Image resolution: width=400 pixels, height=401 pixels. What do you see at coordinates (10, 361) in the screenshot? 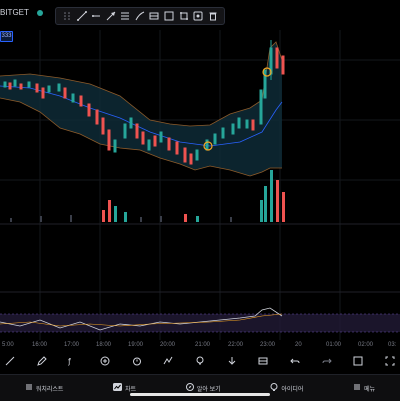
I see `trend-line-icon` at bounding box center [10, 361].